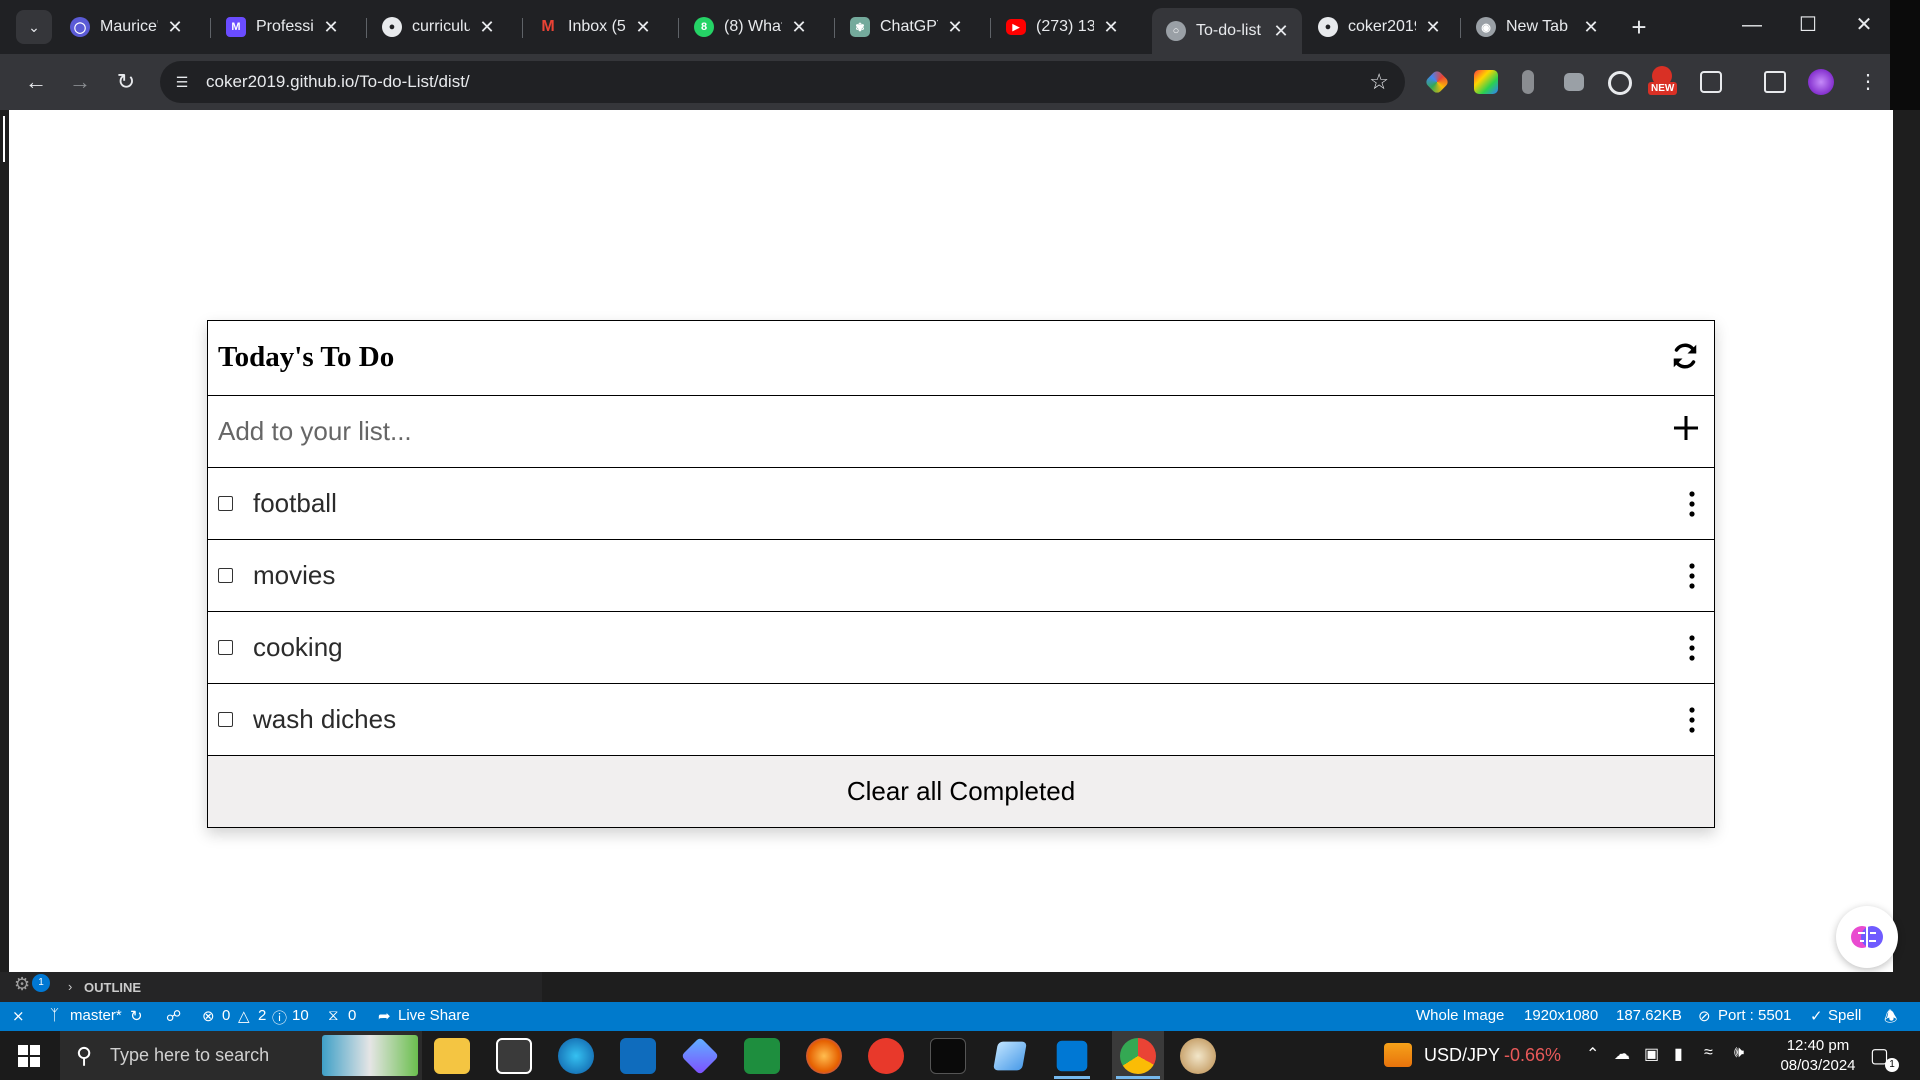 The image size is (1920, 1080). I want to click on tab-search-button: ⌄, so click(34, 27).